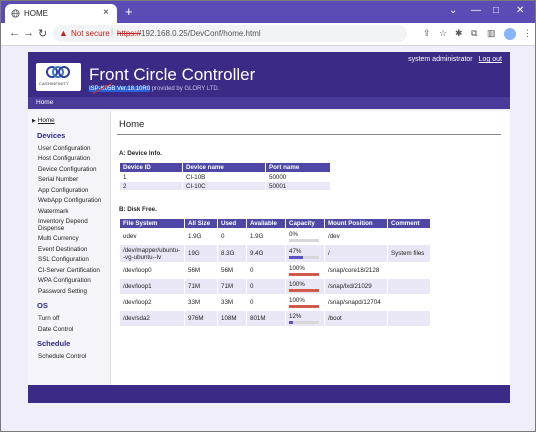 This screenshot has height=432, width=536. I want to click on sidebar-item-webapp-configuration: WebApp Configuration, so click(69, 201).